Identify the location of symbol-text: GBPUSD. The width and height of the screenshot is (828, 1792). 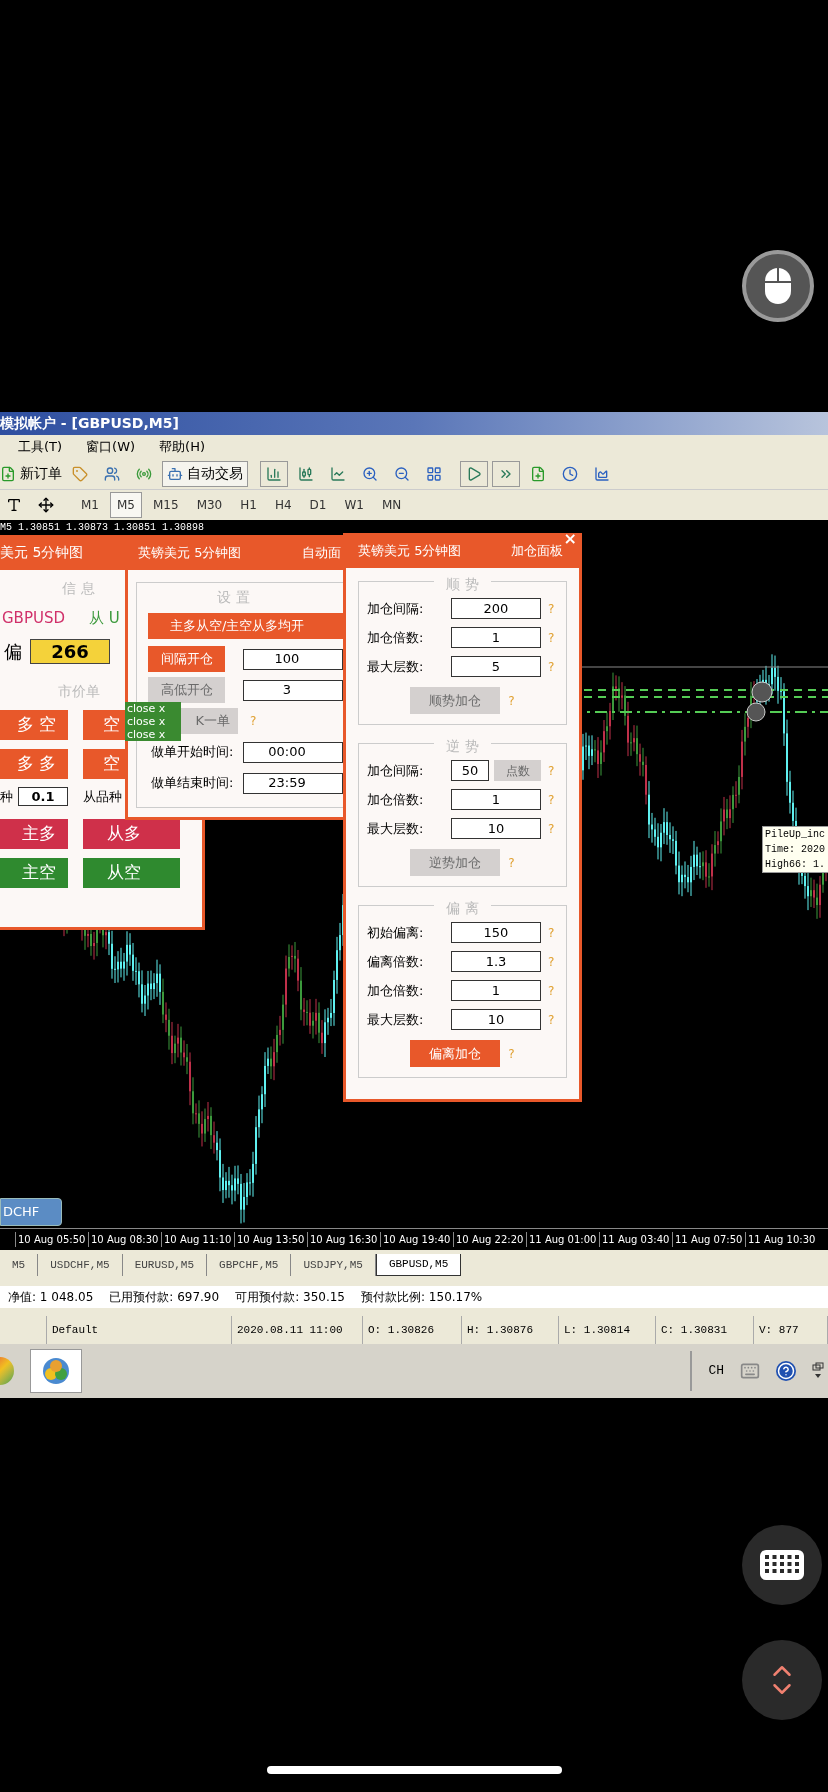
(33, 618).